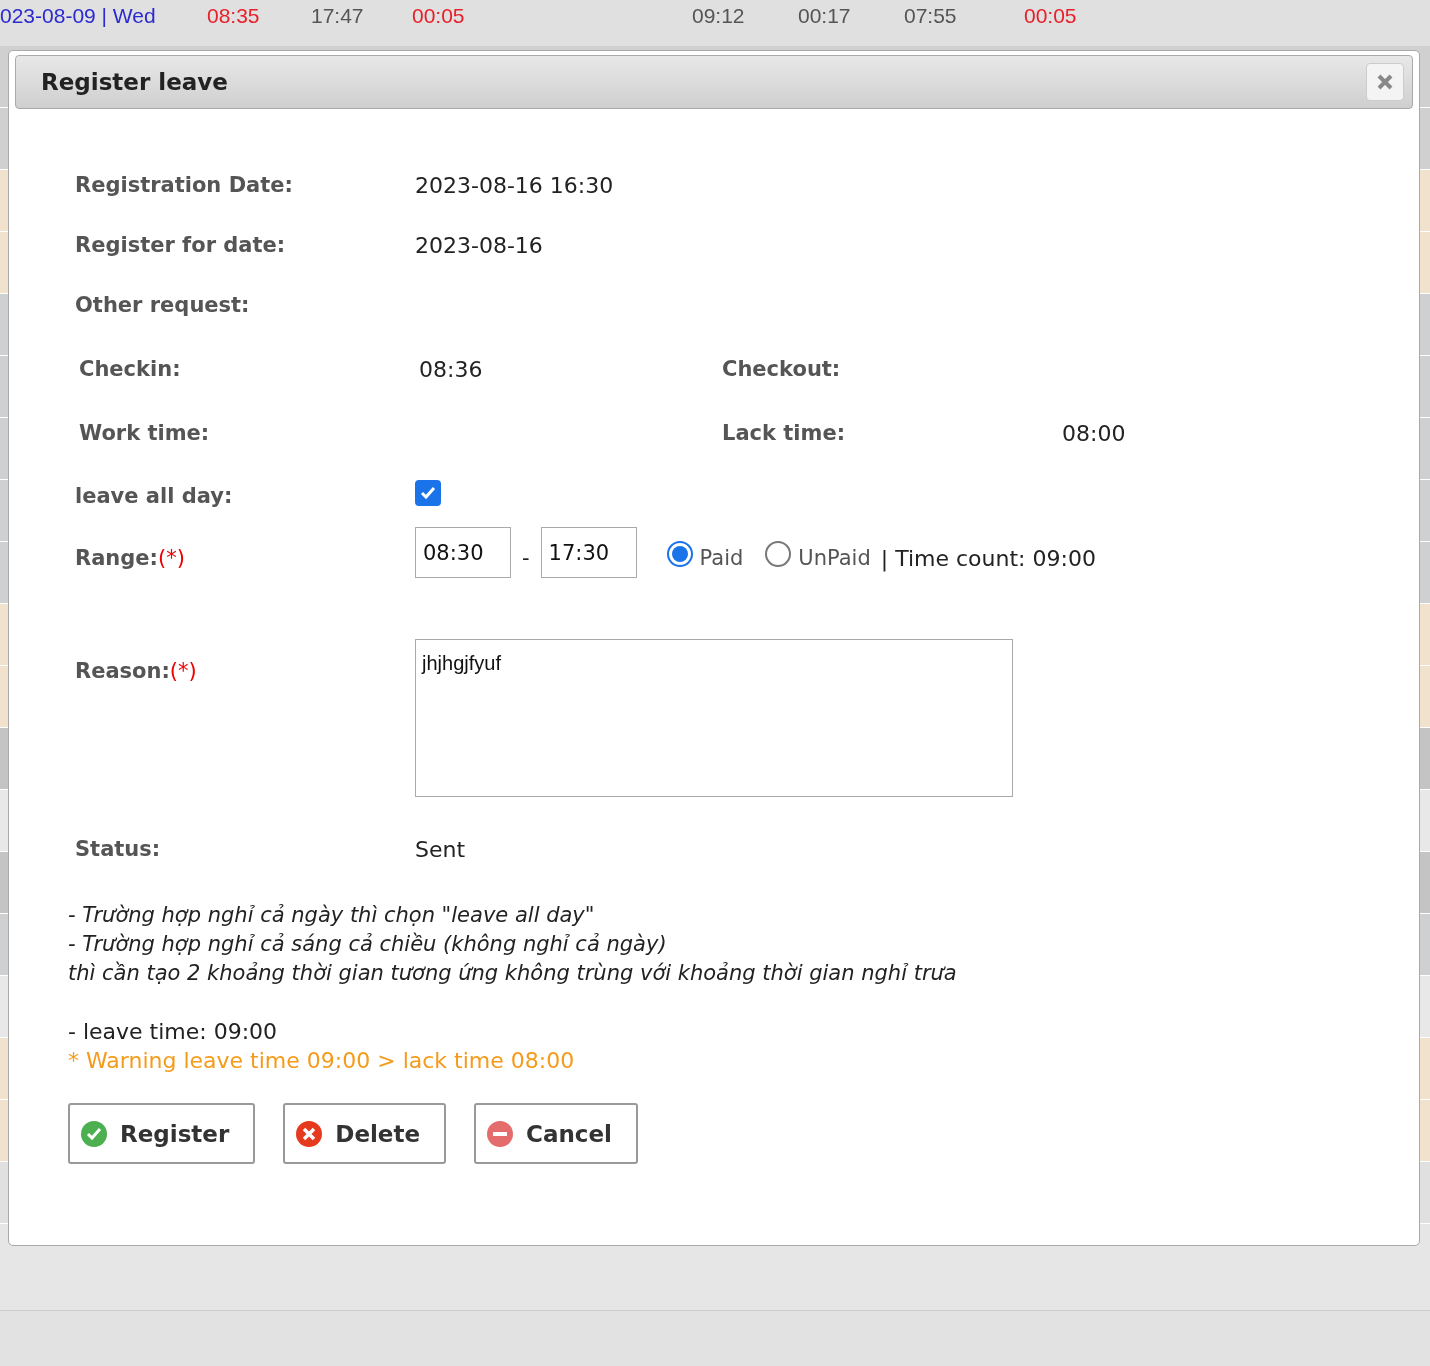 This screenshot has height=1366, width=1430. What do you see at coordinates (513, 973) in the screenshot?
I see `note-text: thì cần tạo 2 khoảng thời gian tương ứng không trùng với khoảng thời gian nghỉ trưa` at bounding box center [513, 973].